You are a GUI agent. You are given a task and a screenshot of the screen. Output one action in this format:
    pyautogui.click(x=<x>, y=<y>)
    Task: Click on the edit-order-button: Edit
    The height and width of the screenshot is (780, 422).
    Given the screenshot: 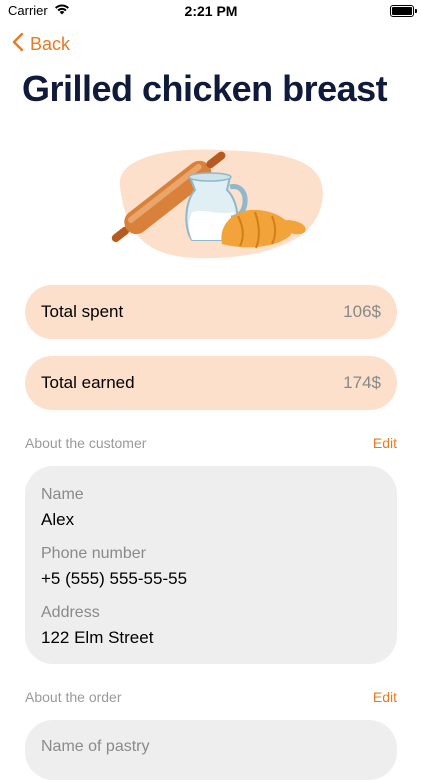 What is the action you would take?
    pyautogui.click(x=385, y=697)
    